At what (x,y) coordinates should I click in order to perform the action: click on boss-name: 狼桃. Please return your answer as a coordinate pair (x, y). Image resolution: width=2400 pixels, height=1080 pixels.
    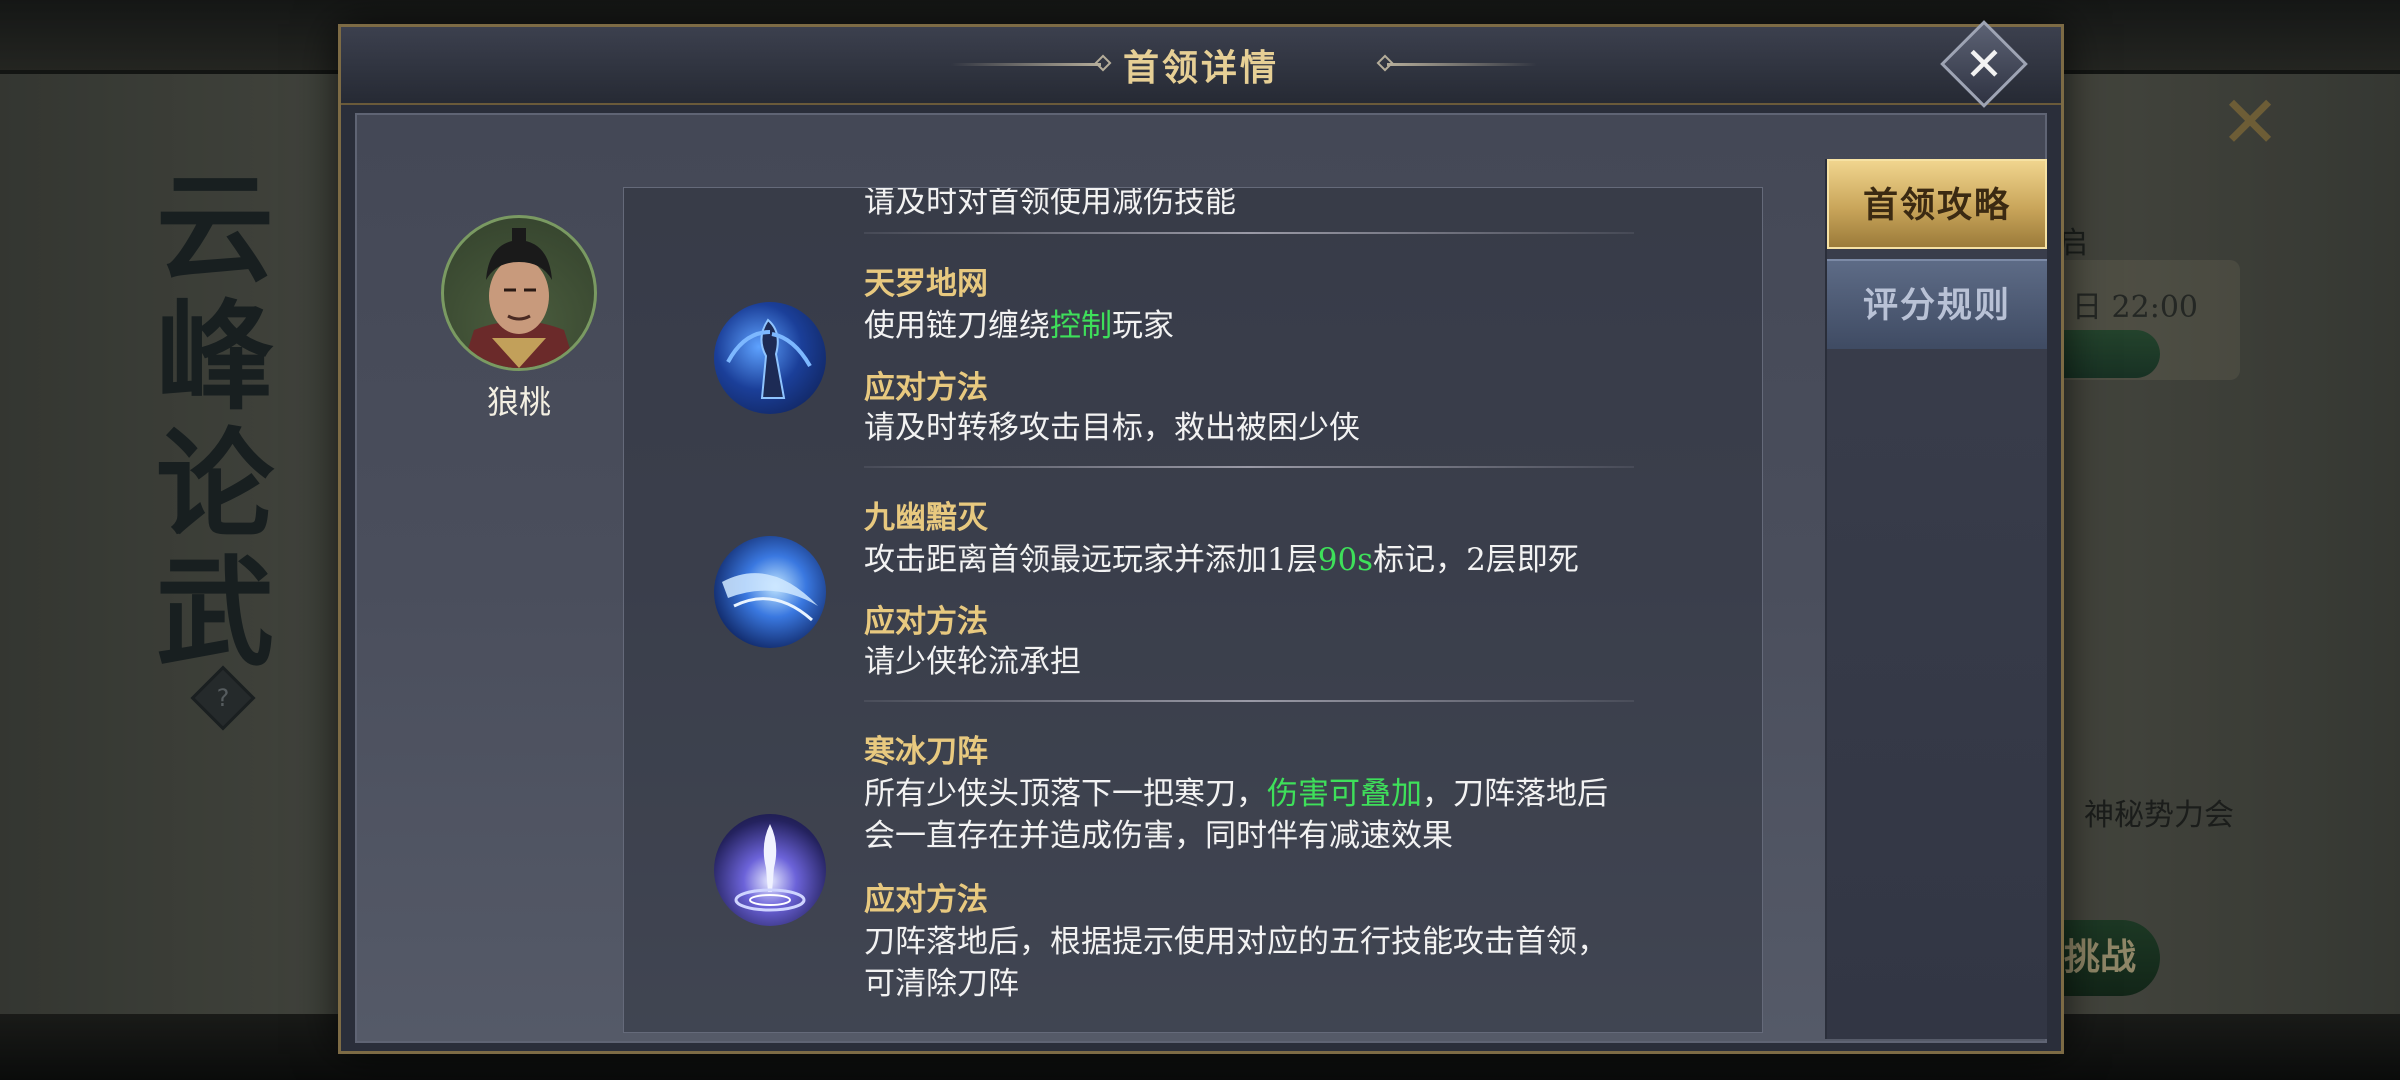
    Looking at the image, I should click on (518, 402).